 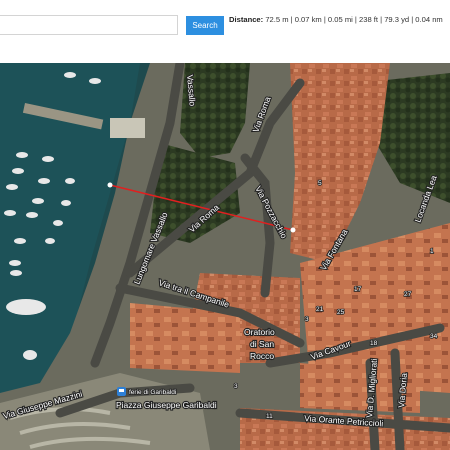 What do you see at coordinates (121, 391) in the screenshot?
I see `bus-stop-icon` at bounding box center [121, 391].